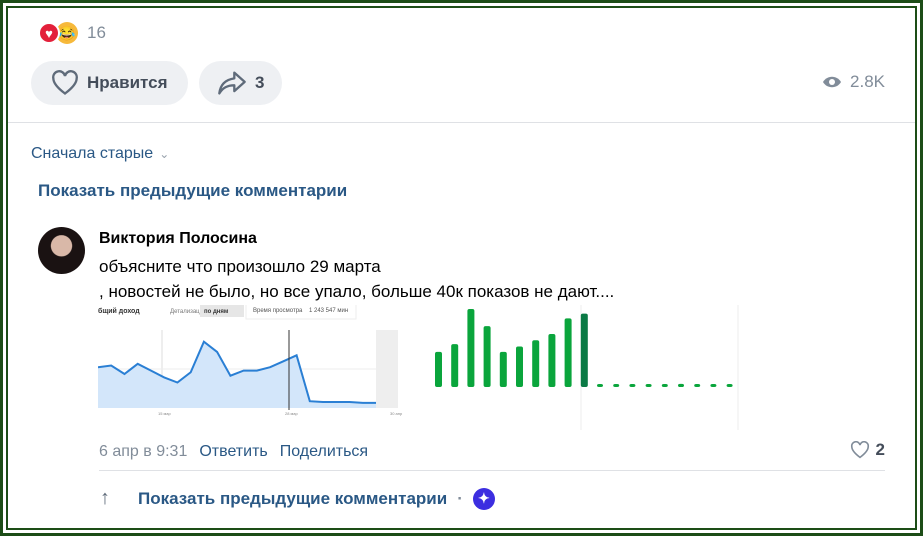 The width and height of the screenshot is (923, 536). What do you see at coordinates (127, 82) in the screenshot?
I see `like-label: Нравится` at bounding box center [127, 82].